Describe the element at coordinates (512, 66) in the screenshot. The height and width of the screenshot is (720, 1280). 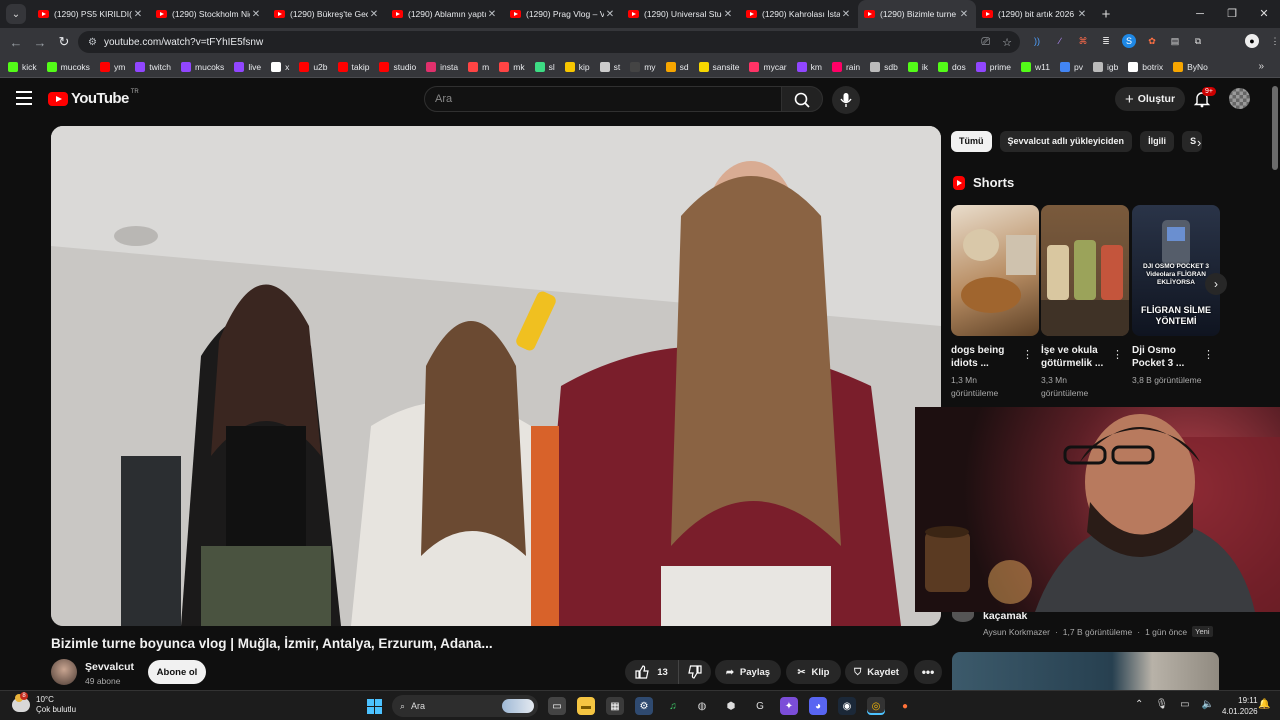
I see `bookmark-item: mk` at that location.